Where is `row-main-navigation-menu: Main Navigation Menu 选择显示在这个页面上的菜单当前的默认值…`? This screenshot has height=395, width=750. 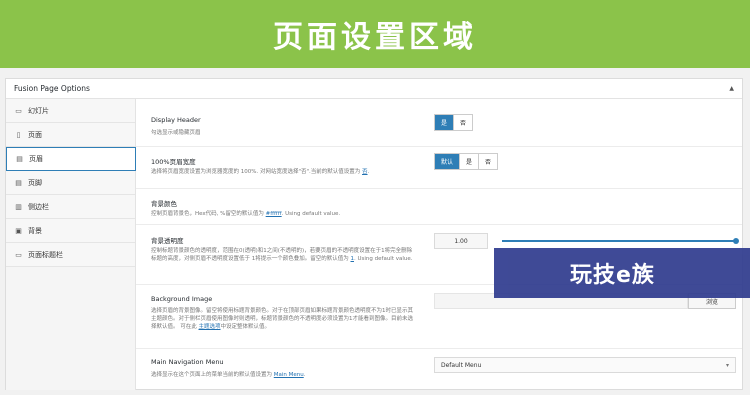
row-main-navigation-menu: Main Navigation Menu 选择显示在这个页面上的菜单当前的默认值… is located at coordinates (439, 369).